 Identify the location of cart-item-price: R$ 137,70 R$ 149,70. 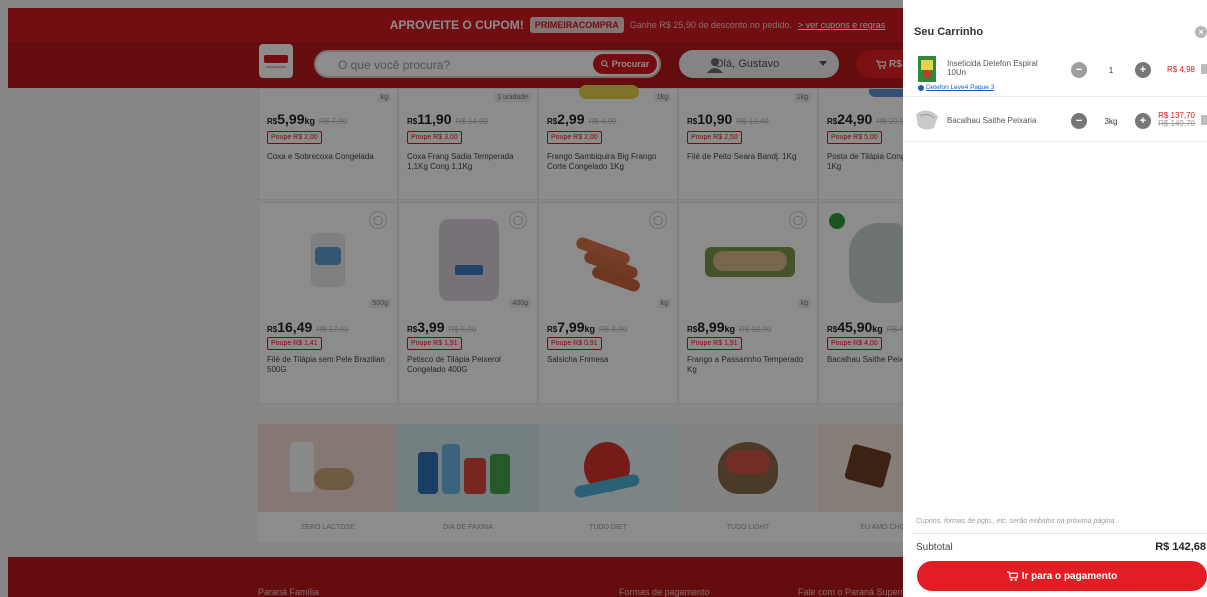
(1176, 120).